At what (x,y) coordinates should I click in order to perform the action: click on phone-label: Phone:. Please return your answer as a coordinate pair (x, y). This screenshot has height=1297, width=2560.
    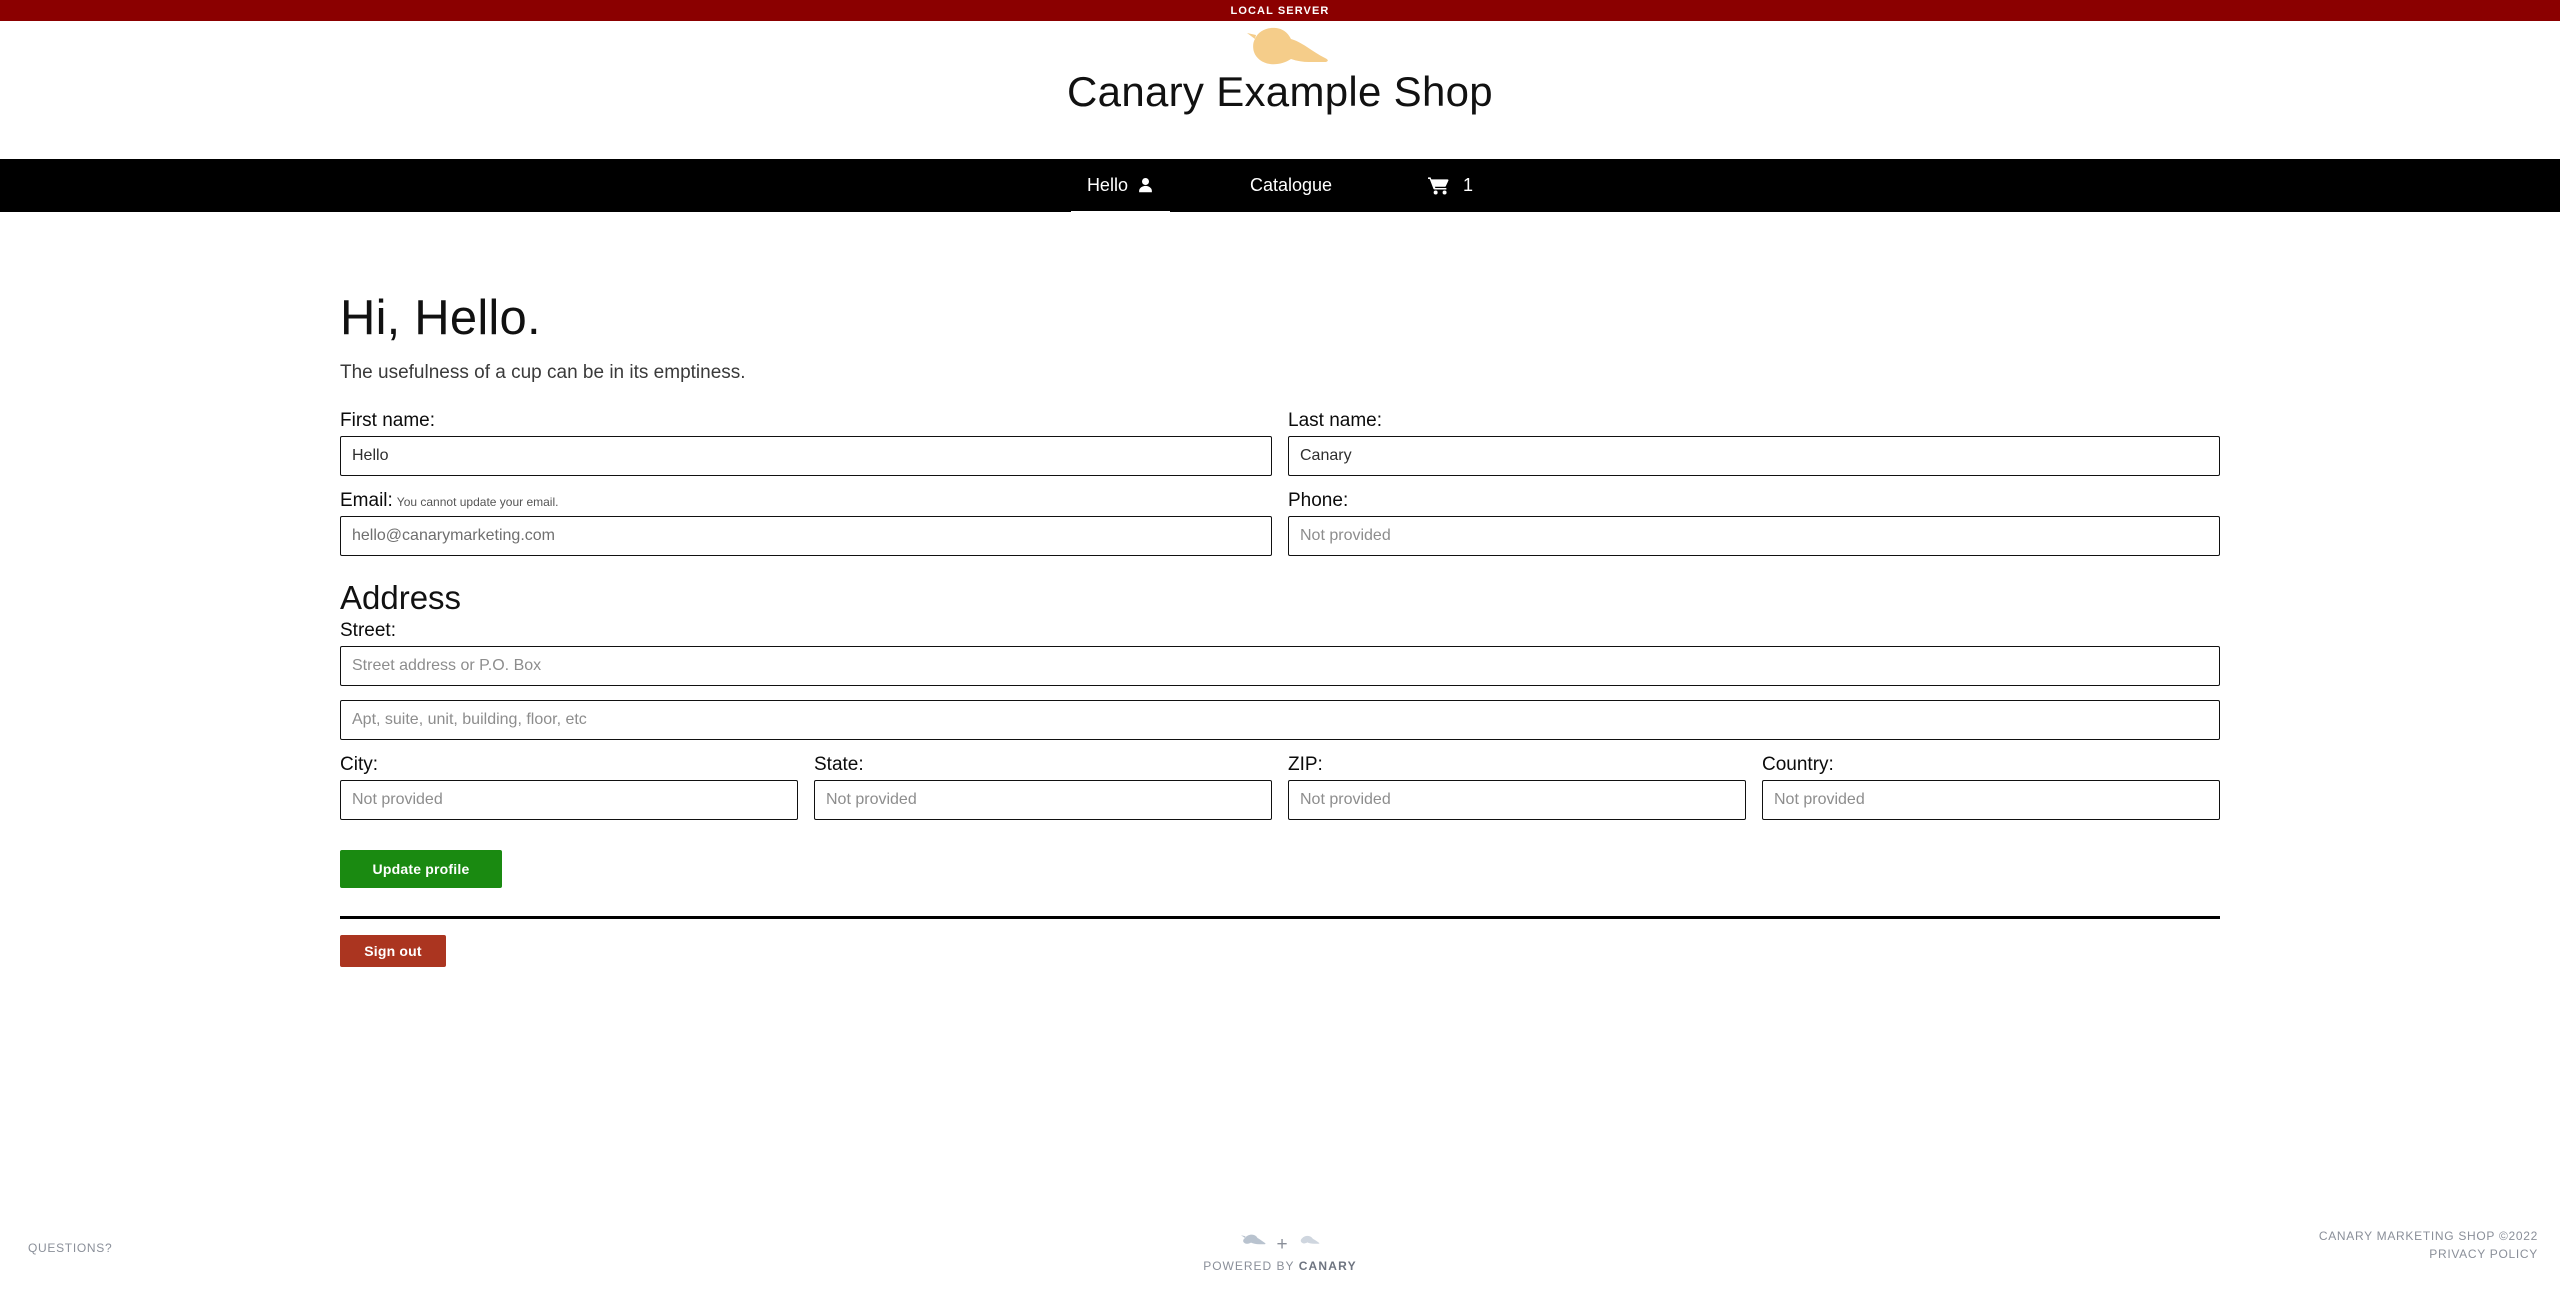
    Looking at the image, I should click on (1318, 500).